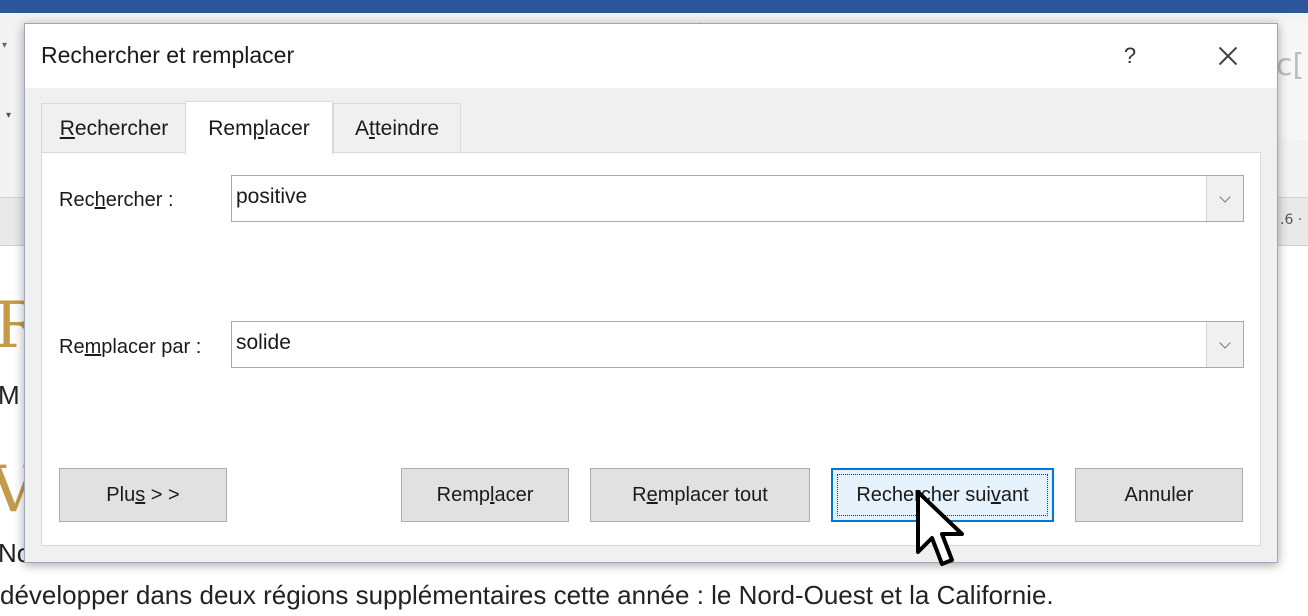 Image resolution: width=1308 pixels, height=616 pixels. I want to click on more-options-button: Plu s > >, so click(143, 495).